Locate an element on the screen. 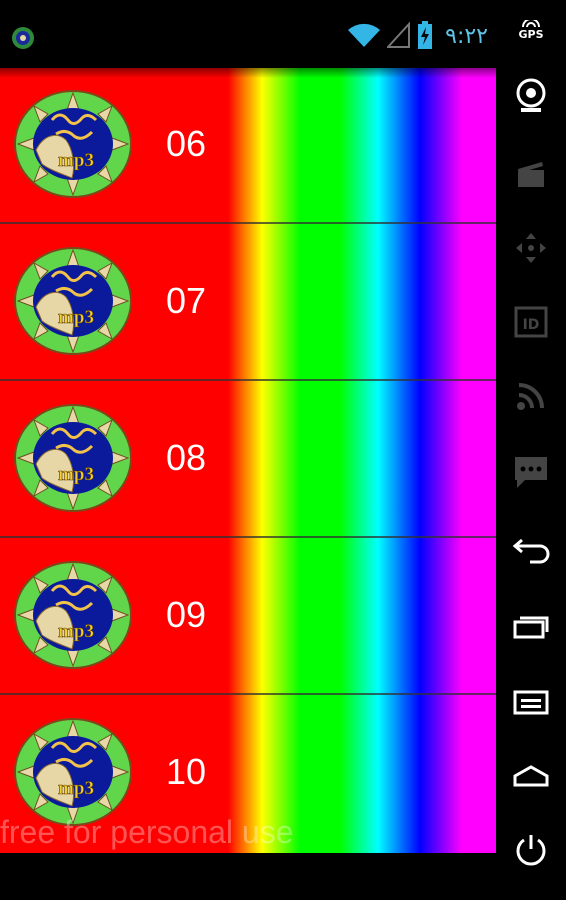 The height and width of the screenshot is (900, 566). track-number: 09 is located at coordinates (186, 614).